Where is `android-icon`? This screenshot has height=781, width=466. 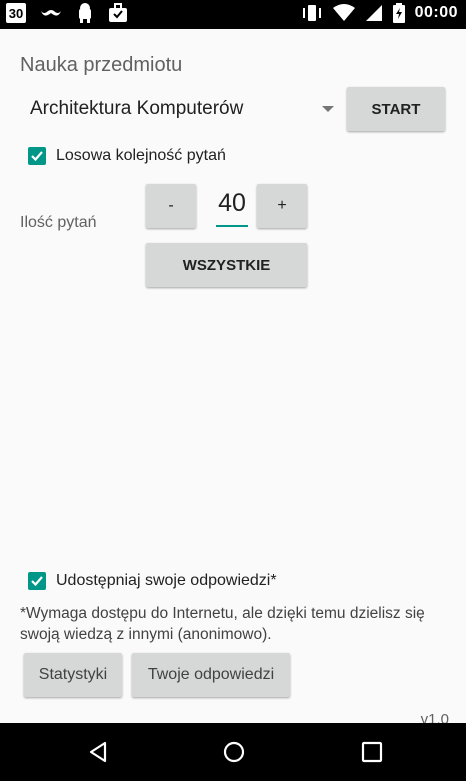
android-icon is located at coordinates (85, 13).